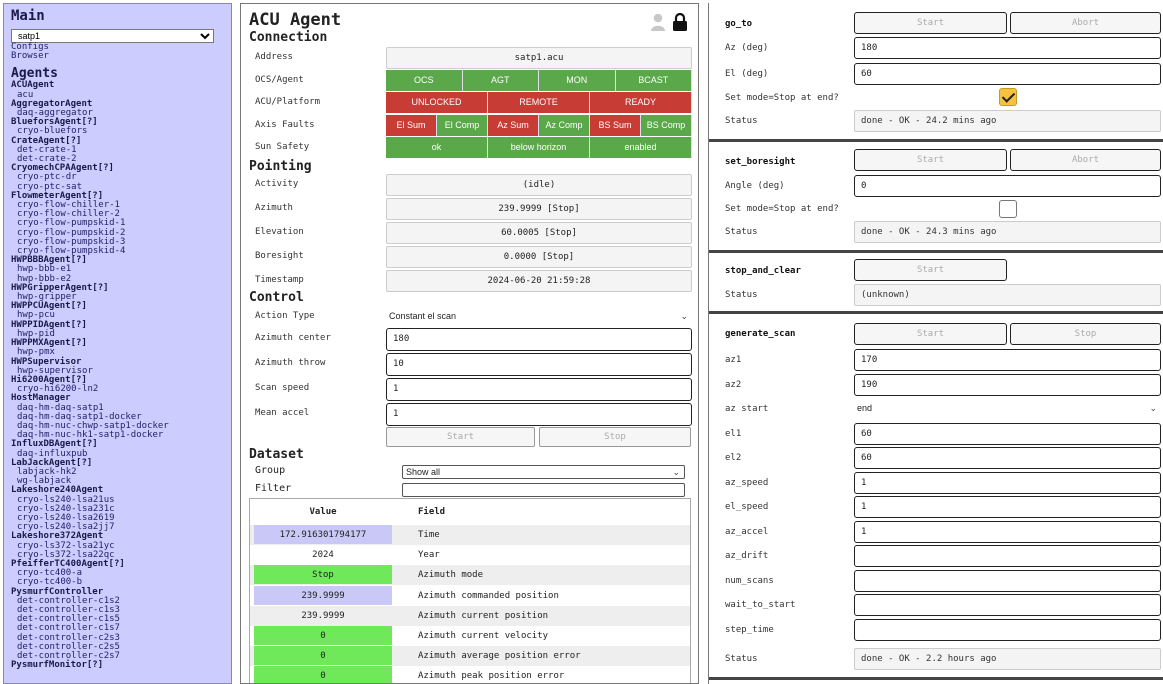 Image resolution: width=1163 pixels, height=684 pixels. I want to click on row-field: Azimuth current position, so click(483, 615).